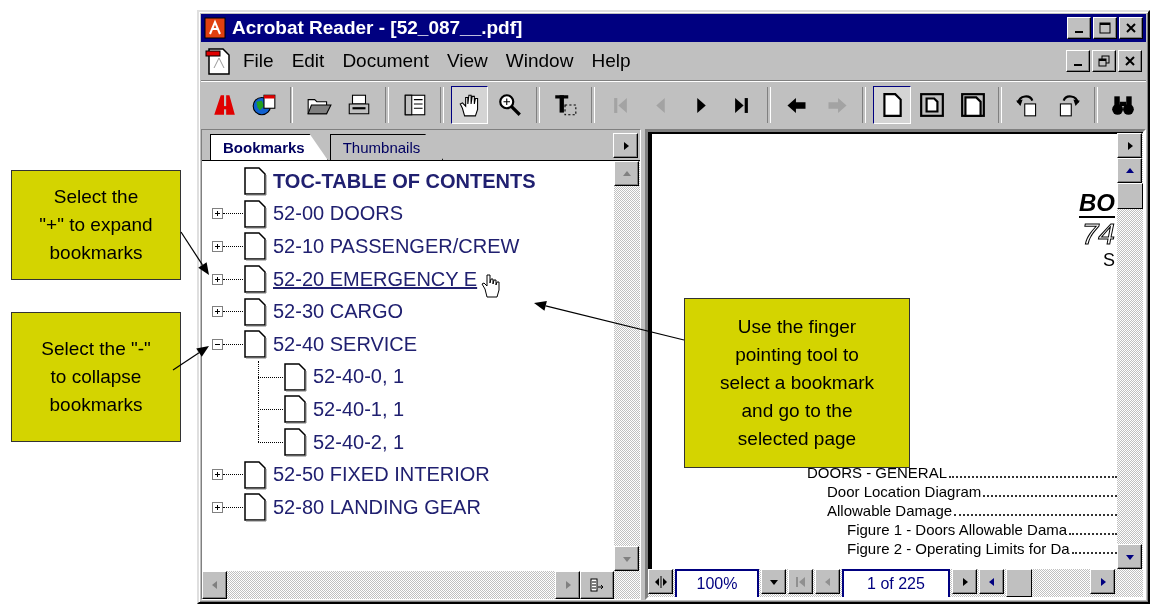  I want to click on menu-item: Document, so click(385, 61).